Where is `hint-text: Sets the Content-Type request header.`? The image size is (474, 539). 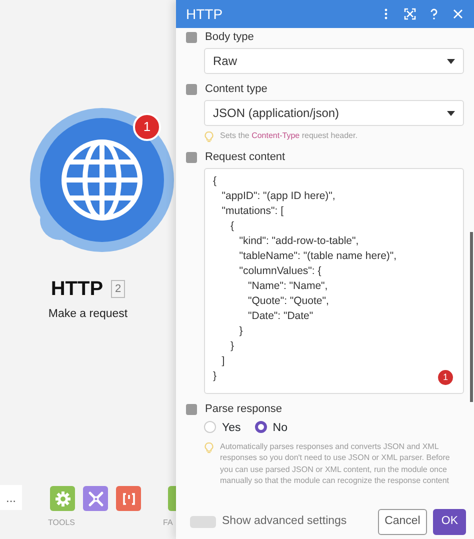
hint-text: Sets the Content-Type request header. is located at coordinates (289, 136).